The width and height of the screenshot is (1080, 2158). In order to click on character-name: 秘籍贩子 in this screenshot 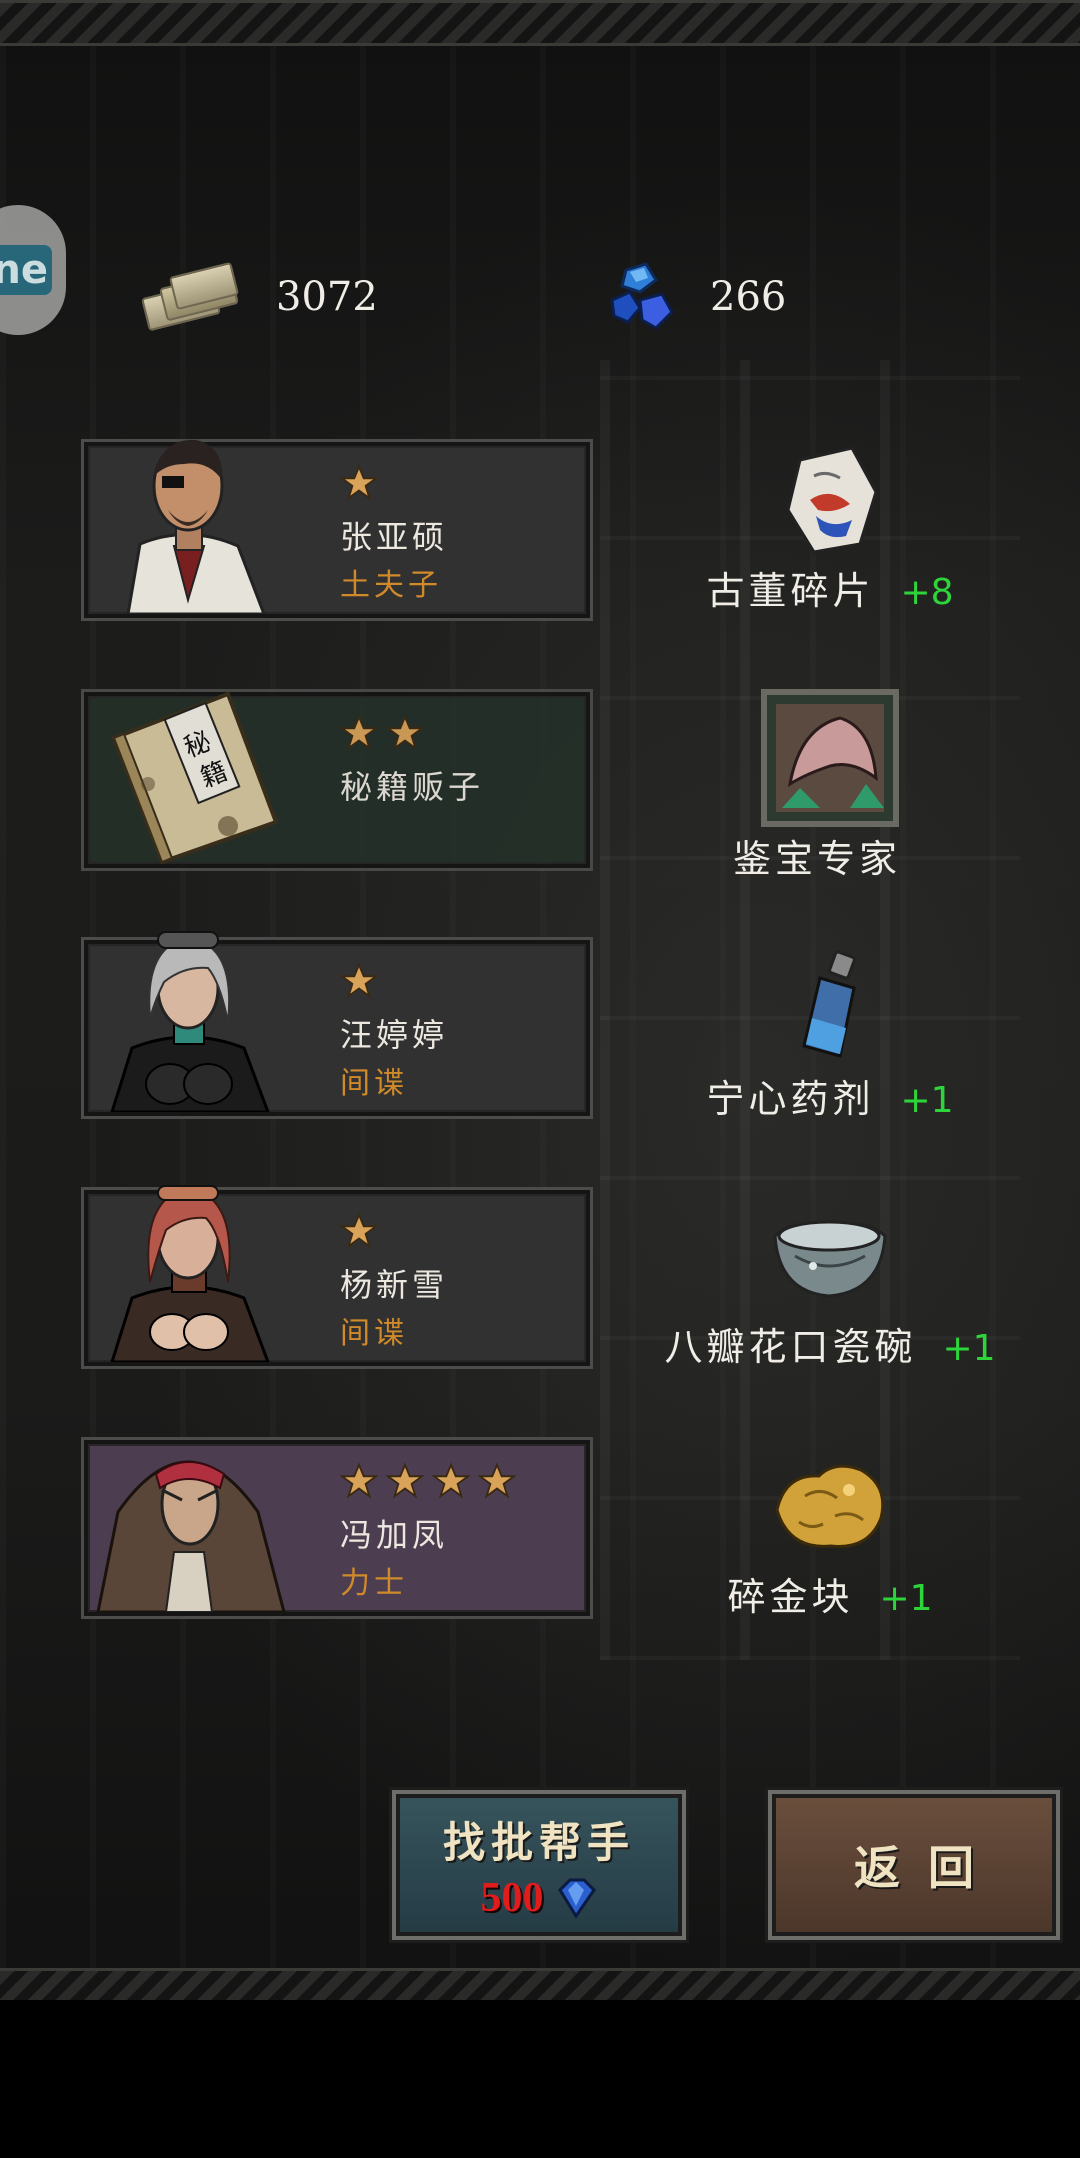, I will do `click(412, 787)`.